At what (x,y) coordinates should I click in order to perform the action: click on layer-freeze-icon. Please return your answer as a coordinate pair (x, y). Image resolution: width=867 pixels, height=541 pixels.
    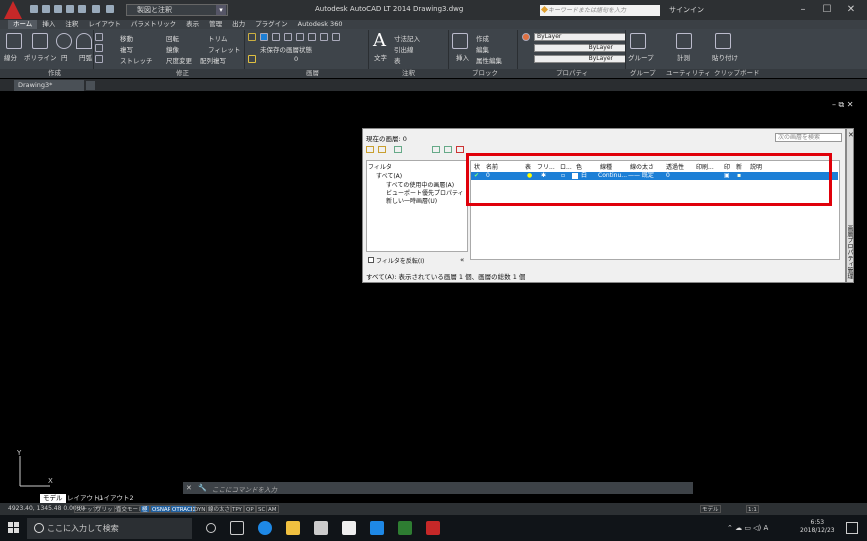
    Looking at the image, I should click on (300, 37).